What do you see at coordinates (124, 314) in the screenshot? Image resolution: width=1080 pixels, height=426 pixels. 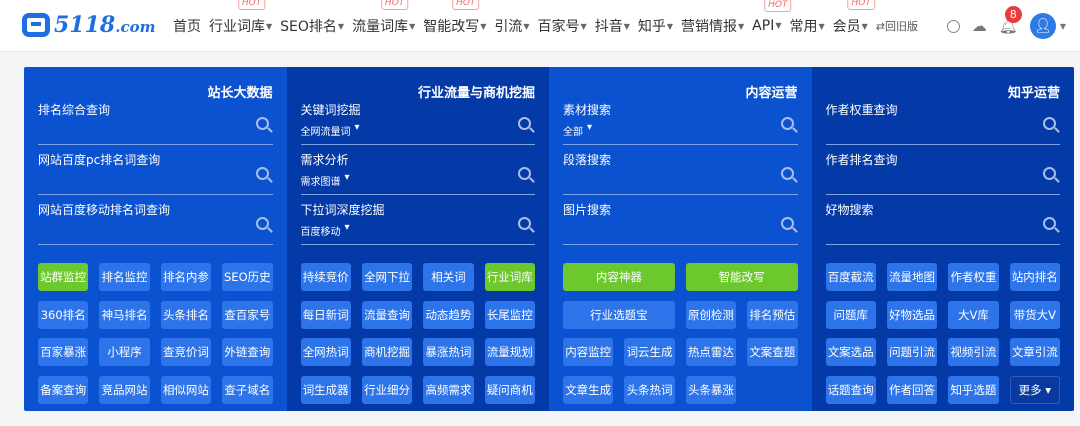 I see `tool-button: 神马排名` at bounding box center [124, 314].